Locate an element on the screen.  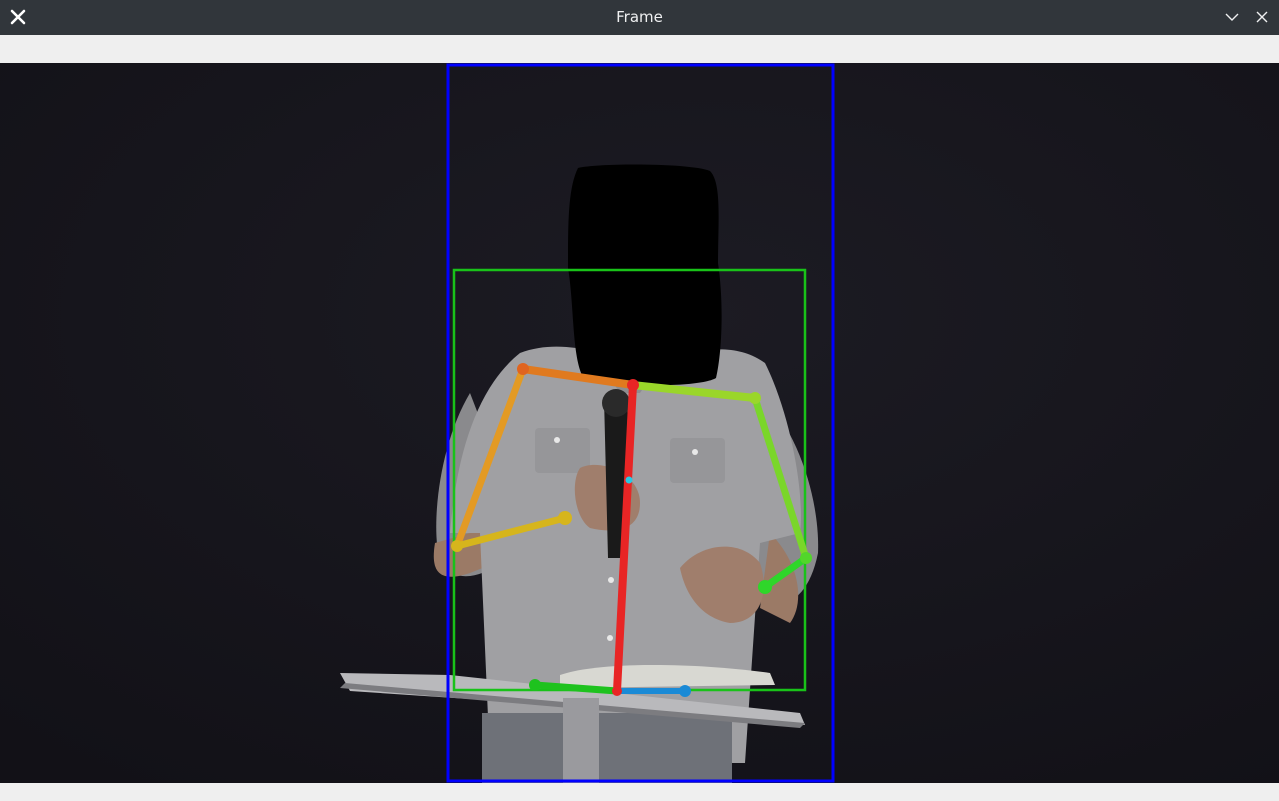
keypoint-right-hip is located at coordinates (685, 691).